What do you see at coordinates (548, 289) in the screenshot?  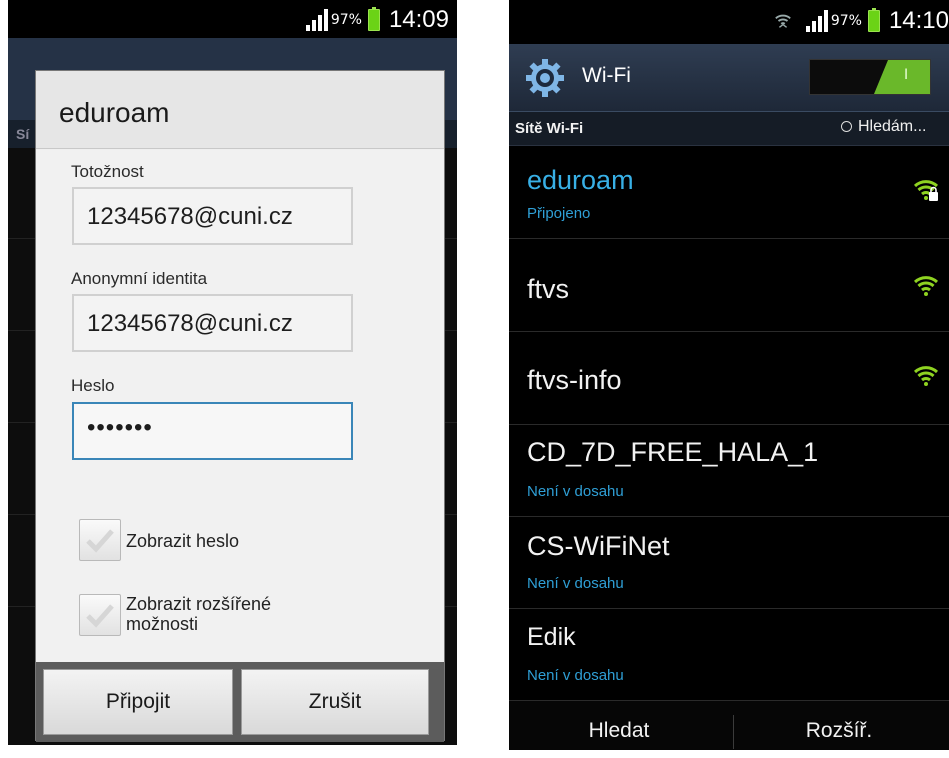 I see `network-name: ftvs` at bounding box center [548, 289].